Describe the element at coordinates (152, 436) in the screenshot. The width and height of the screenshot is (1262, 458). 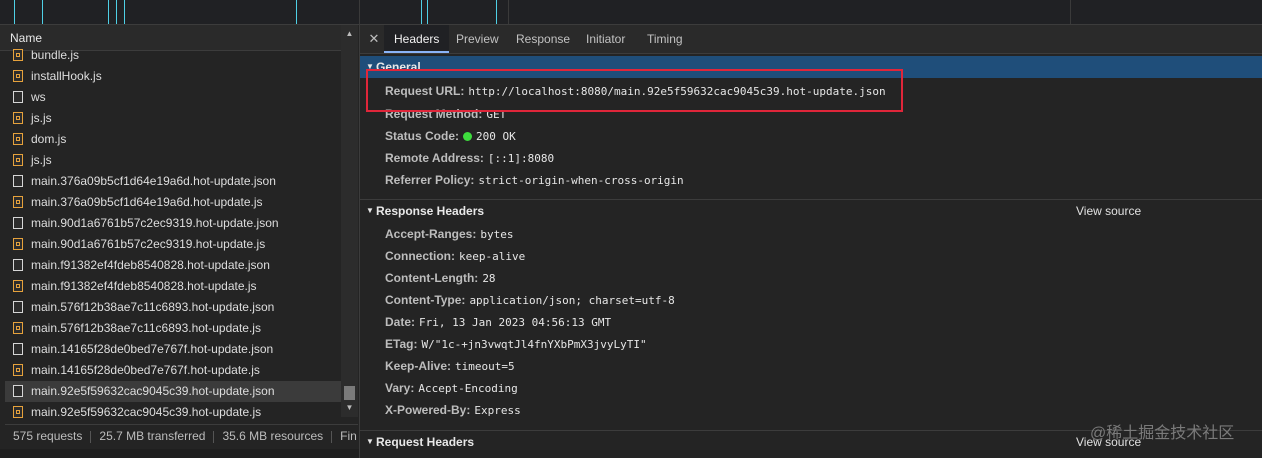
I see `transferred-size: 25.7 MB transferred` at that location.